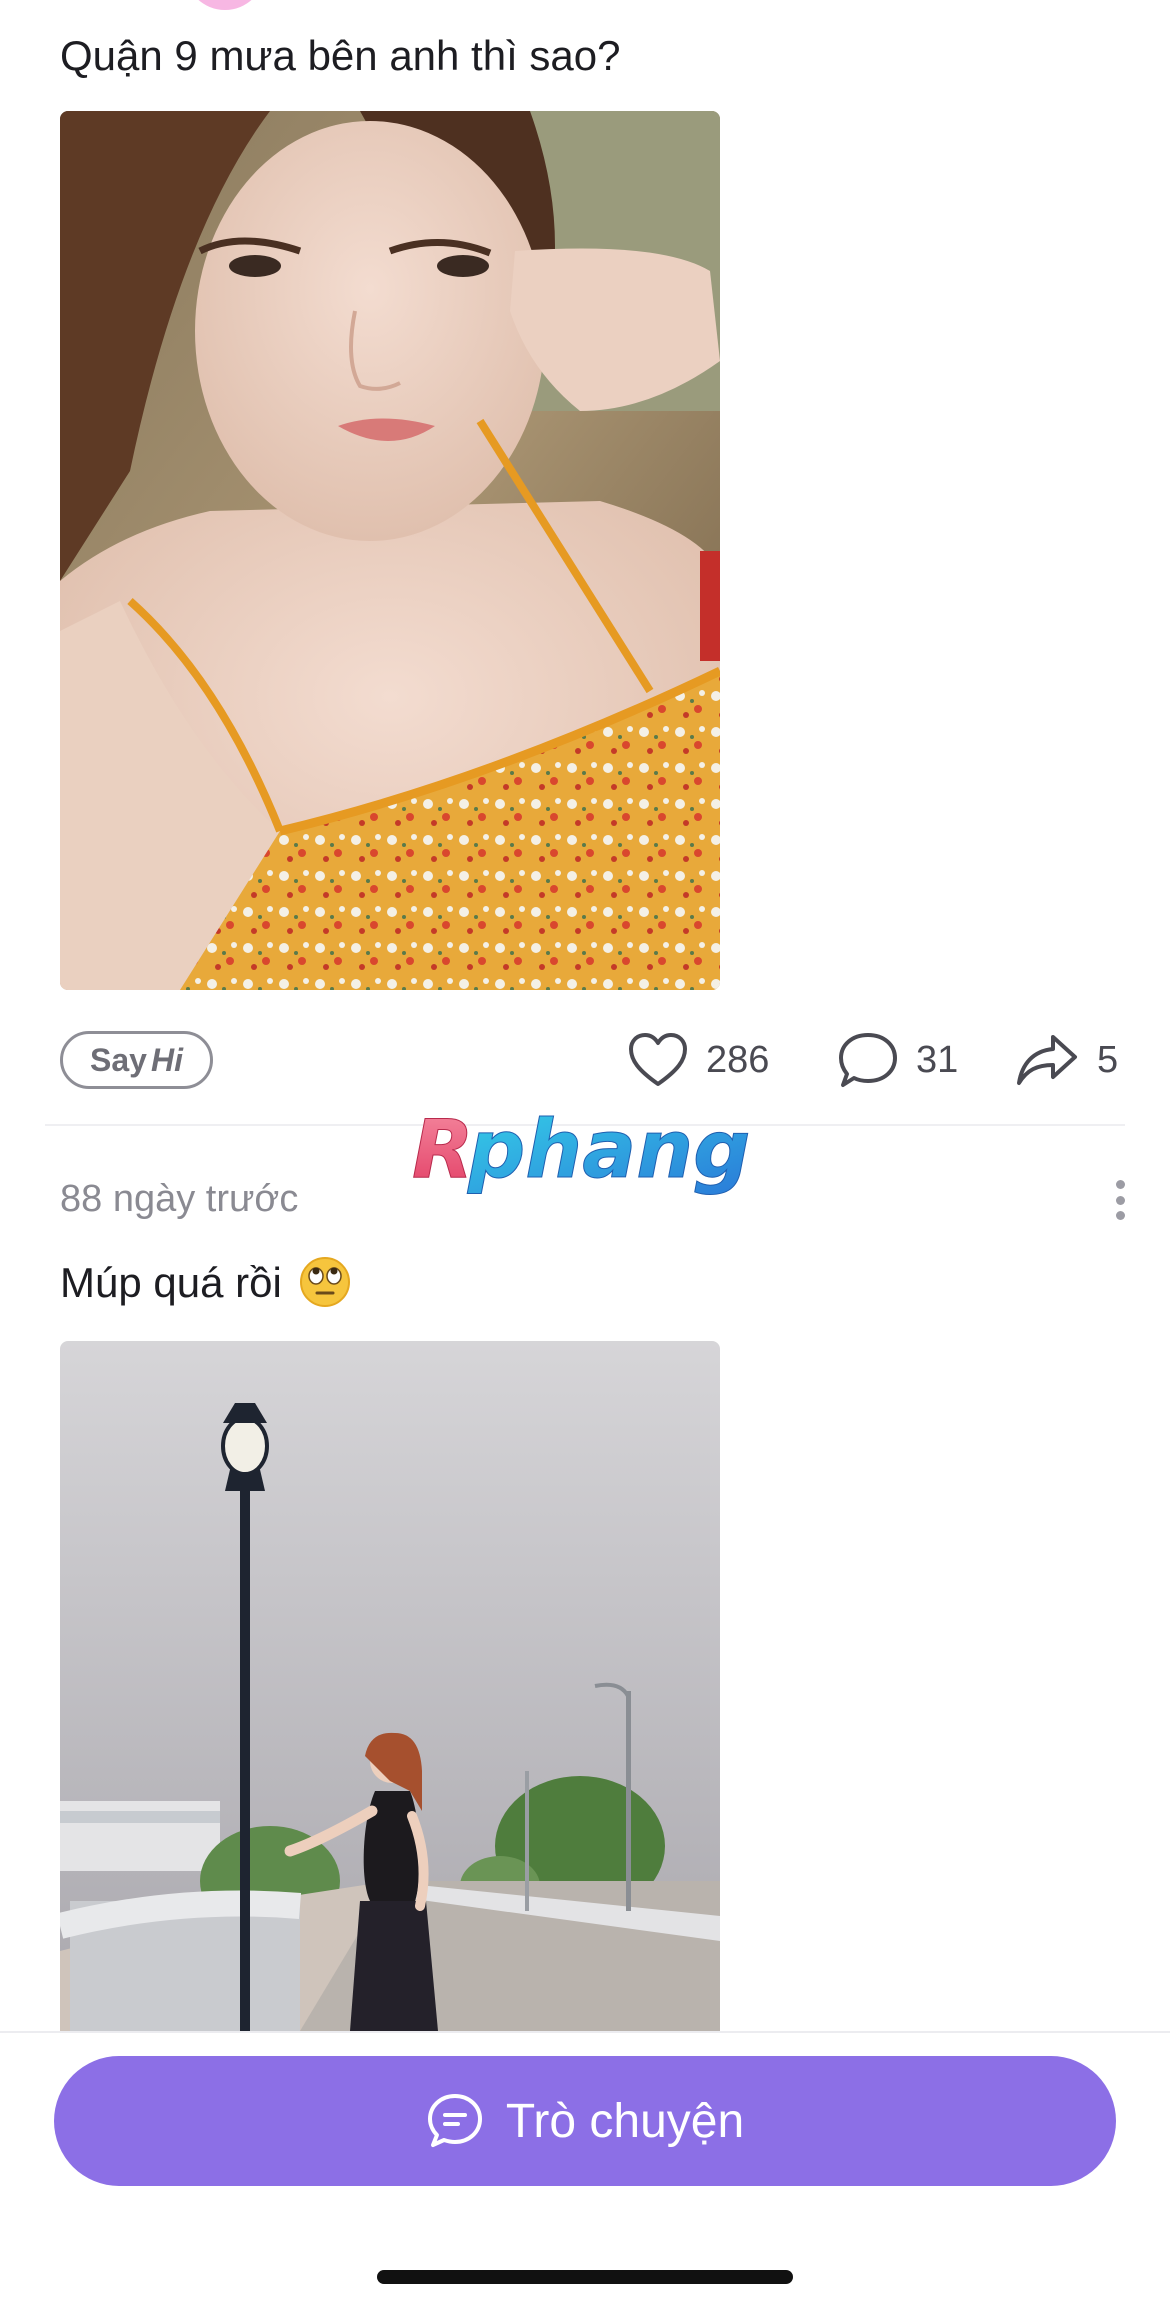 The width and height of the screenshot is (1170, 2307). I want to click on chat-bubble-icon, so click(454, 2120).